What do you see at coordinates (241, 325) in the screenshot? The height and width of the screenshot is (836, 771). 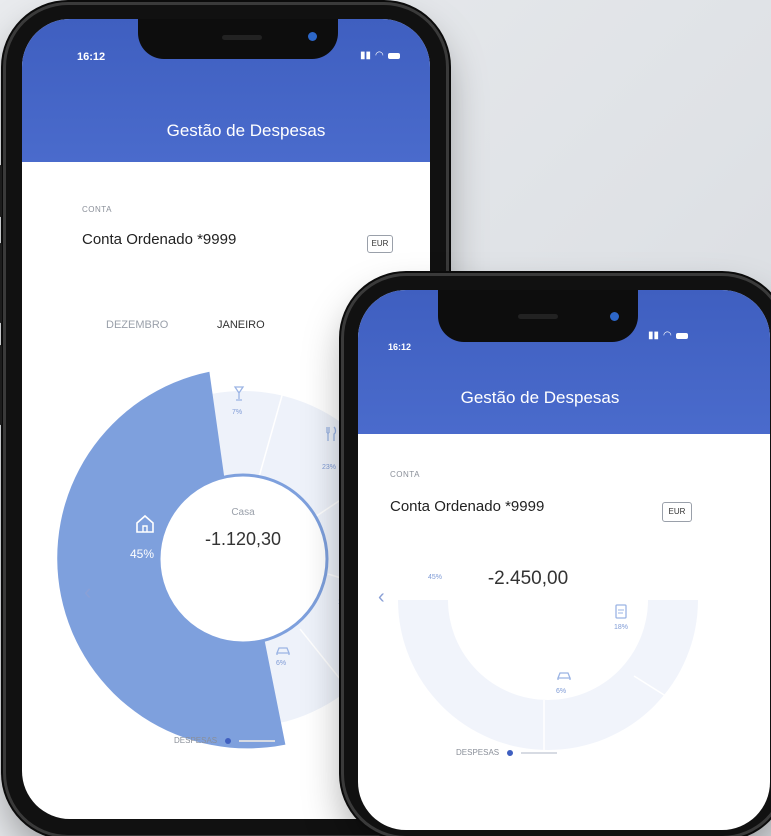 I see `month-current: JANEIRO` at bounding box center [241, 325].